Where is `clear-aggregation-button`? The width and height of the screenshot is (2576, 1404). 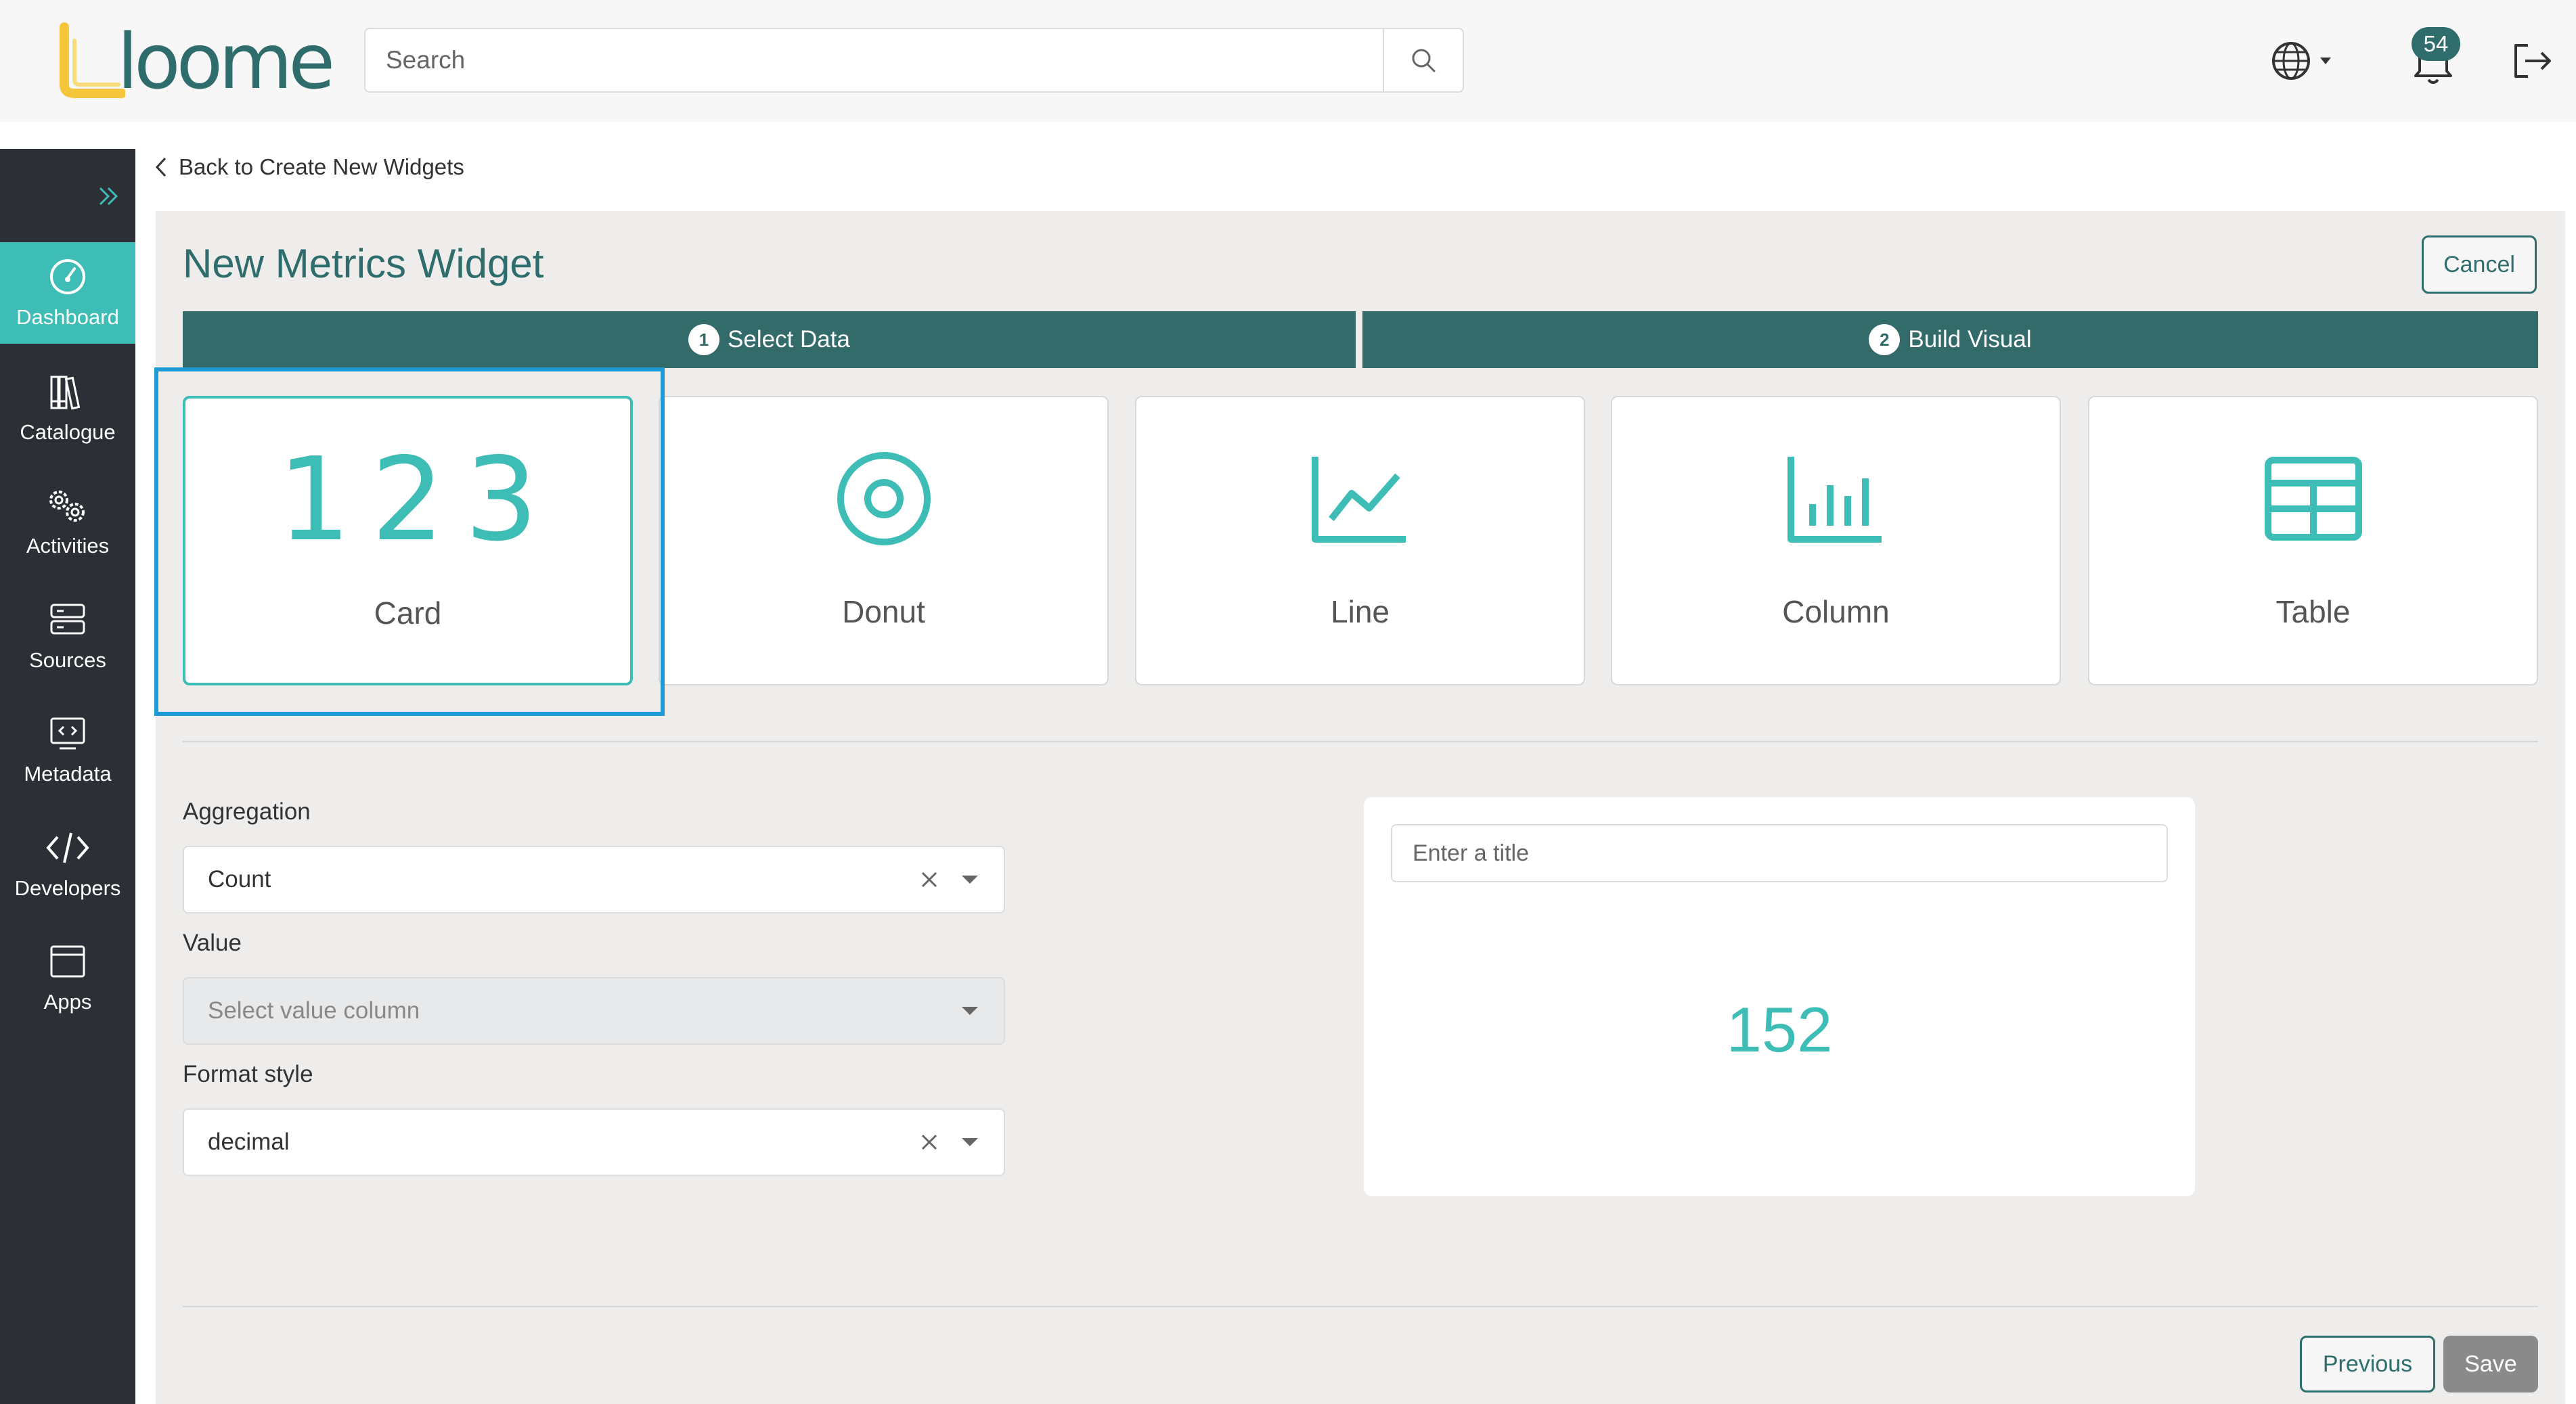 clear-aggregation-button is located at coordinates (929, 879).